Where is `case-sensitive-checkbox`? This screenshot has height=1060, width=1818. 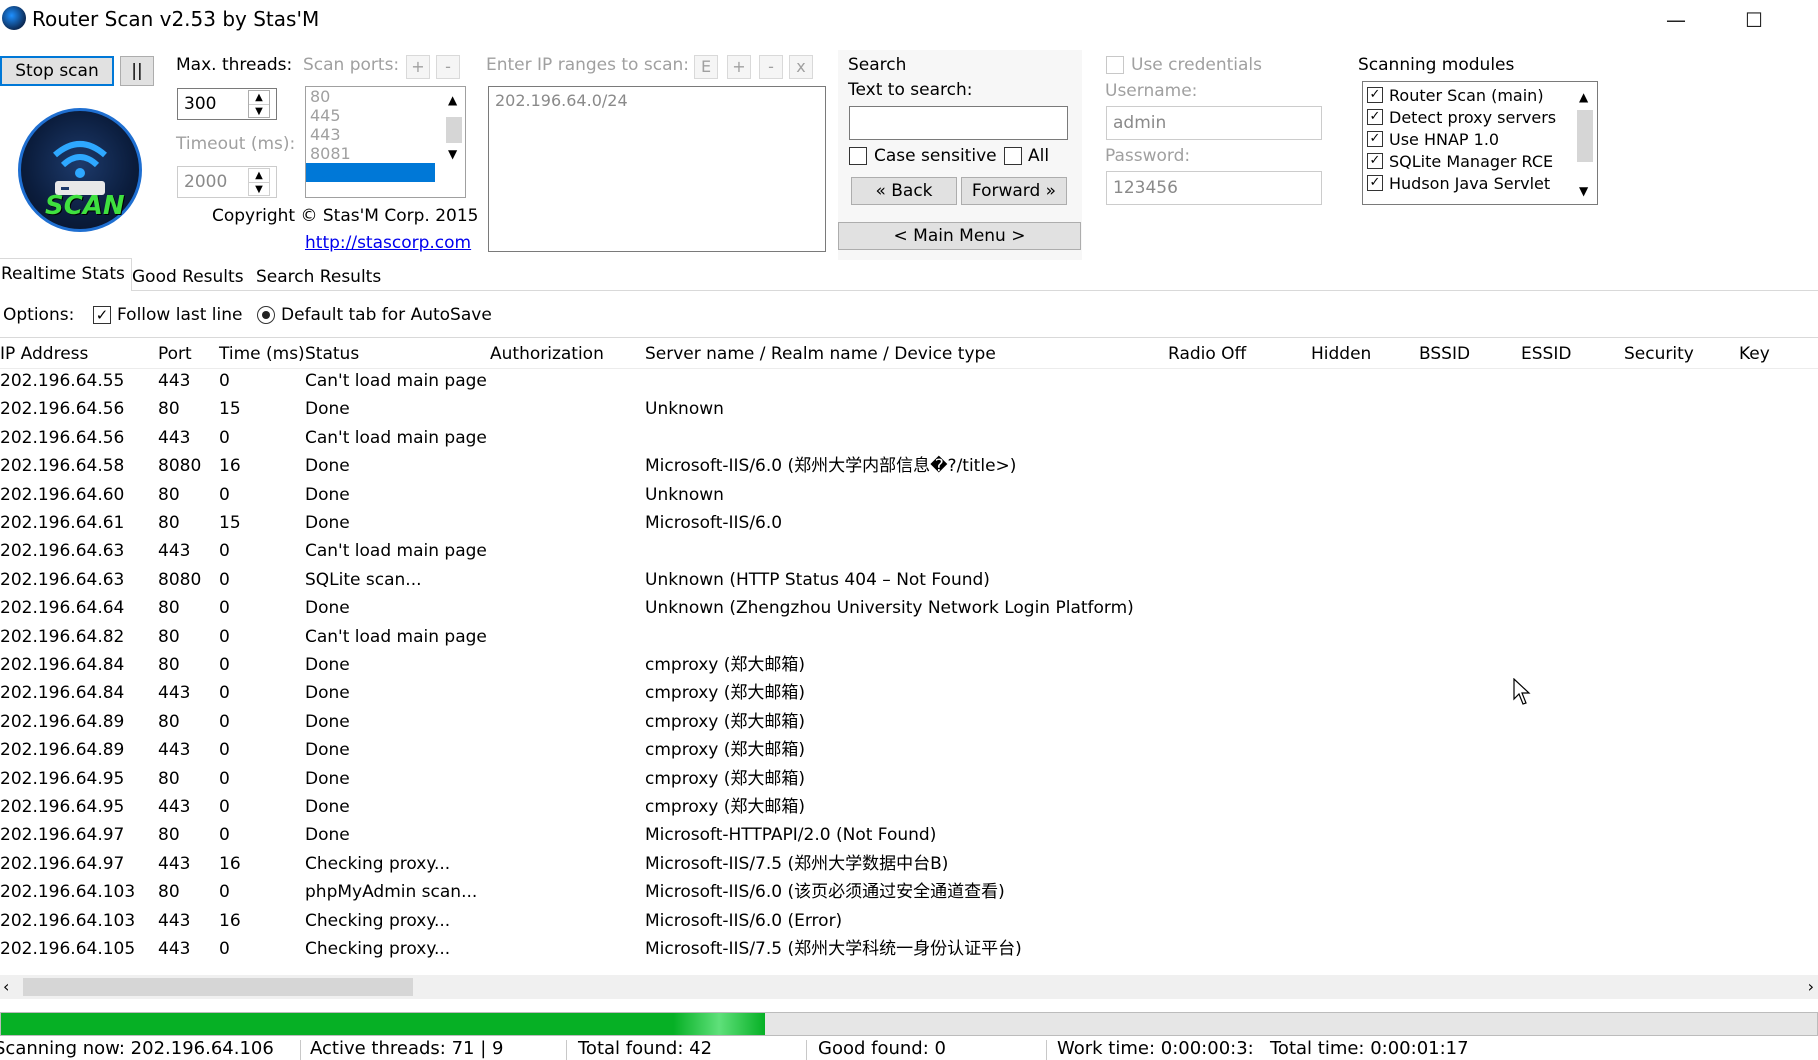
case-sensitive-checkbox is located at coordinates (858, 156).